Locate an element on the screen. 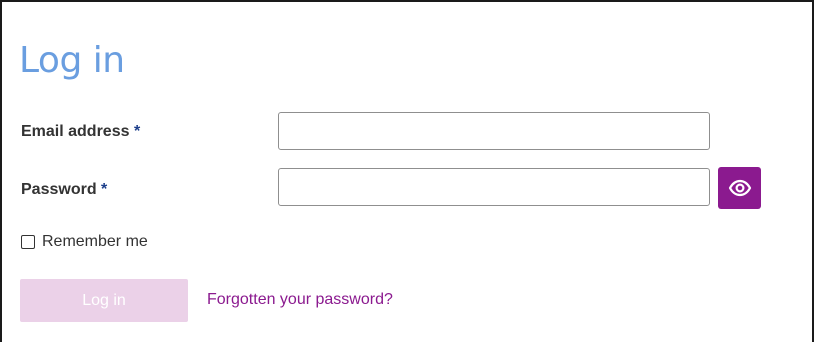 The image size is (814, 342). password-label: Password * is located at coordinates (64, 190).